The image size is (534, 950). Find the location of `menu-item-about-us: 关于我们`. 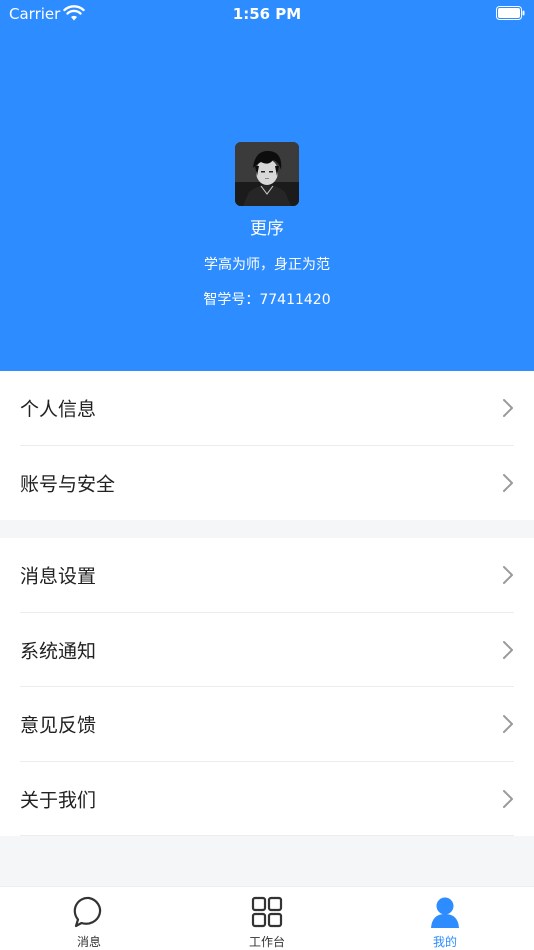

menu-item-about-us: 关于我们 is located at coordinates (267, 799).